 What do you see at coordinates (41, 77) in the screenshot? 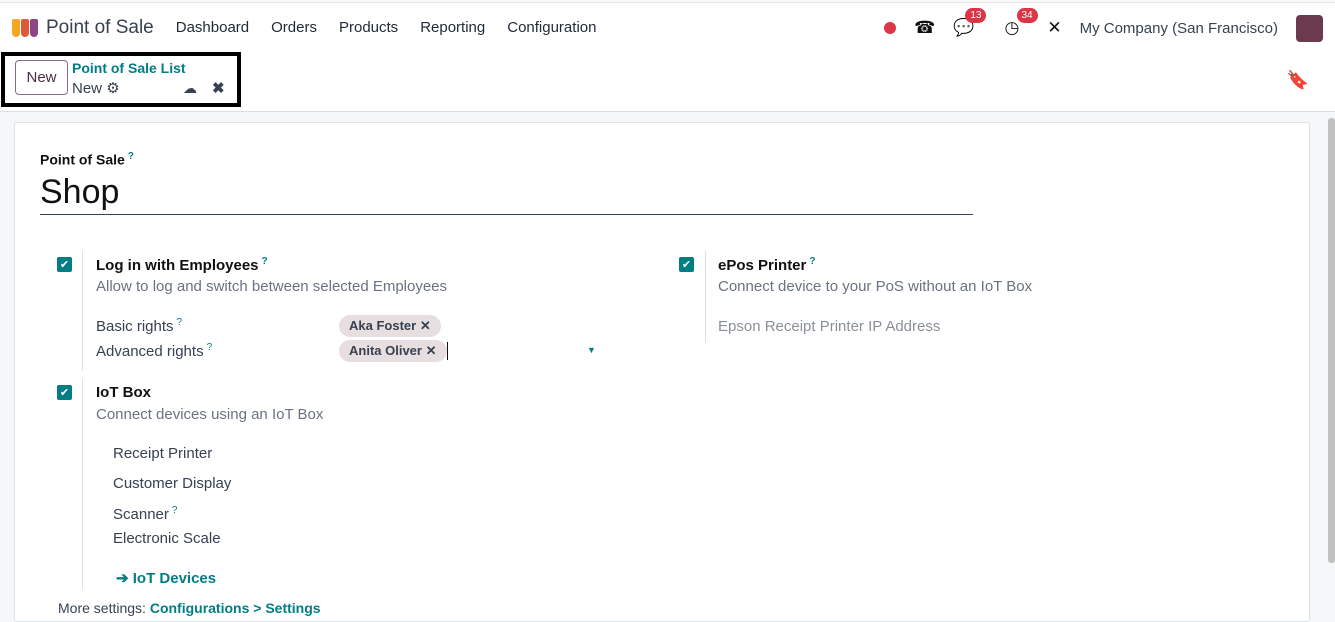
I see `new-button: New` at bounding box center [41, 77].